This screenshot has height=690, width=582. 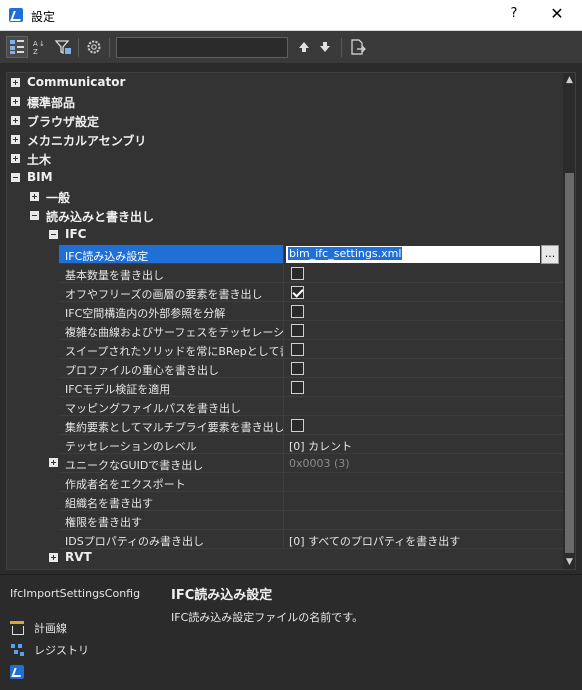 I want to click on prop-row: 複雑な曲線およびサーフェスをテッセレーション, so click(x=288, y=330).